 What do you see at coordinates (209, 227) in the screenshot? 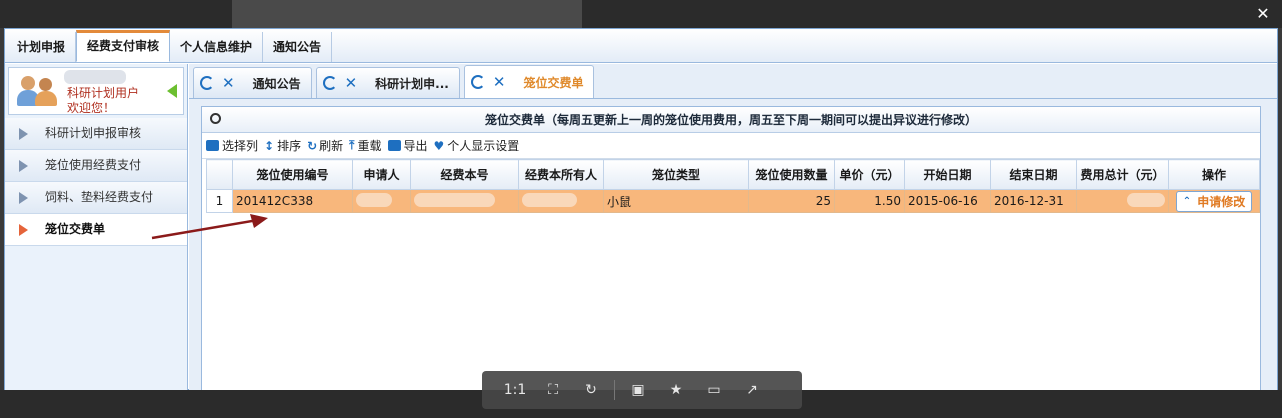
I see `annotation-arrow-icon` at bounding box center [209, 227].